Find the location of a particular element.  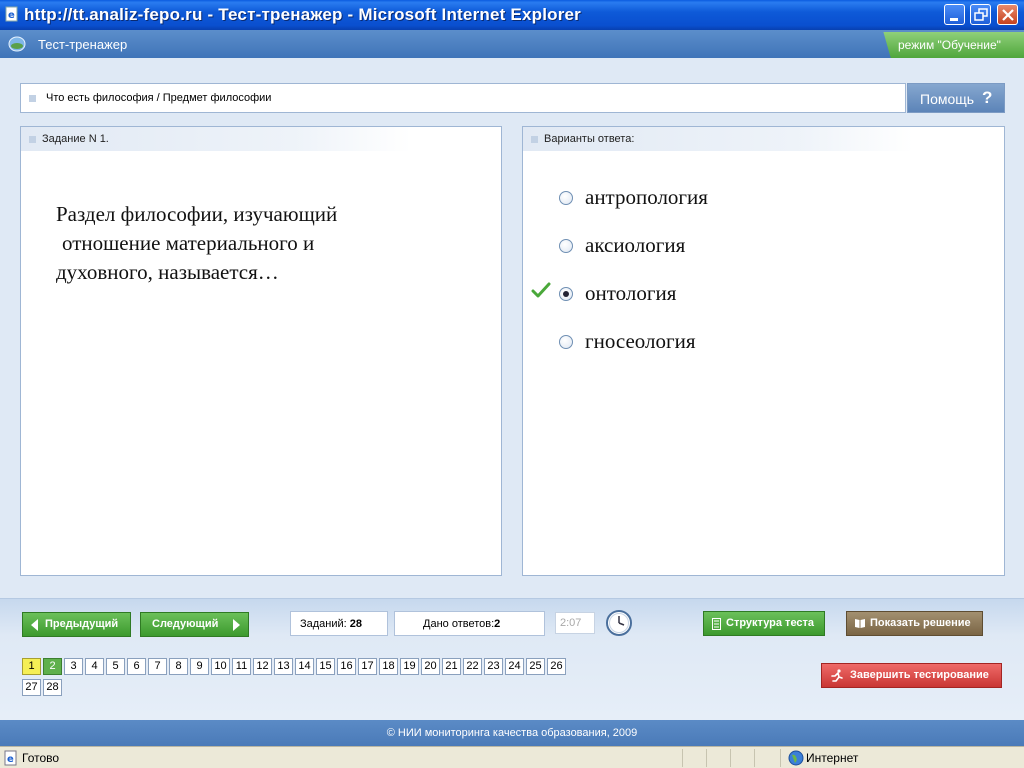

page-number-button: 4 is located at coordinates (94, 666).